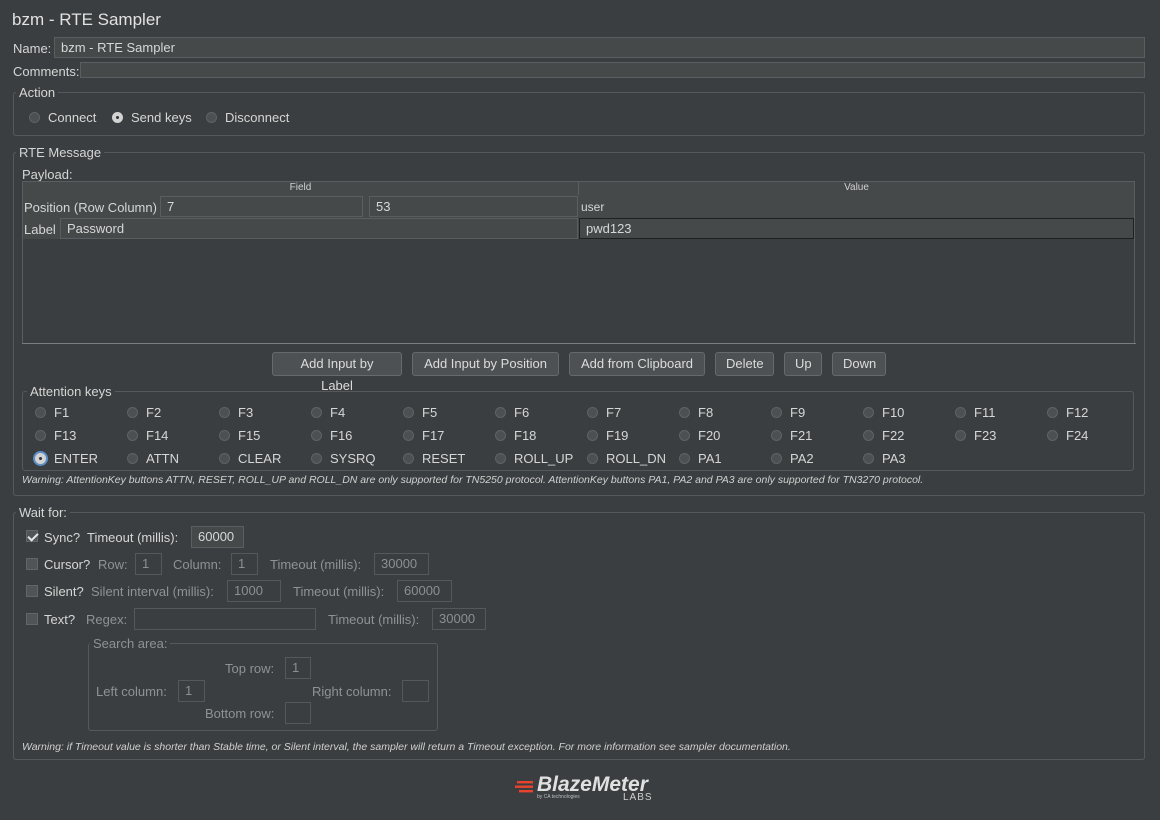  What do you see at coordinates (433, 435) in the screenshot?
I see `attention-key-f17-label: F17` at bounding box center [433, 435].